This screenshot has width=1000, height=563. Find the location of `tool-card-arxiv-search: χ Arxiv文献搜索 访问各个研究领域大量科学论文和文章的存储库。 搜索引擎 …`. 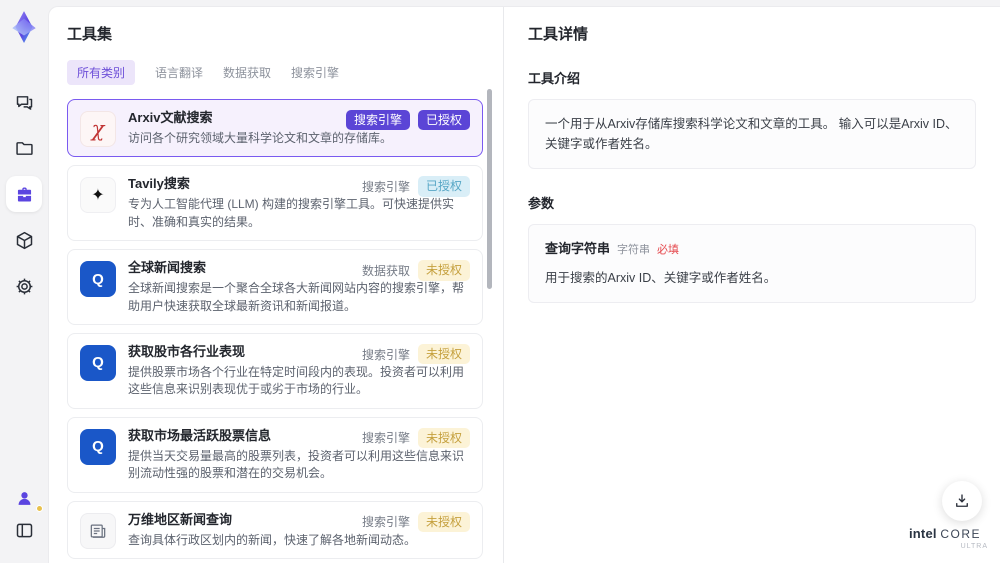

tool-card-arxiv-search: χ Arxiv文献搜索 访问各个研究领域大量科学论文和文章的存储库。 搜索引擎 … is located at coordinates (275, 128).